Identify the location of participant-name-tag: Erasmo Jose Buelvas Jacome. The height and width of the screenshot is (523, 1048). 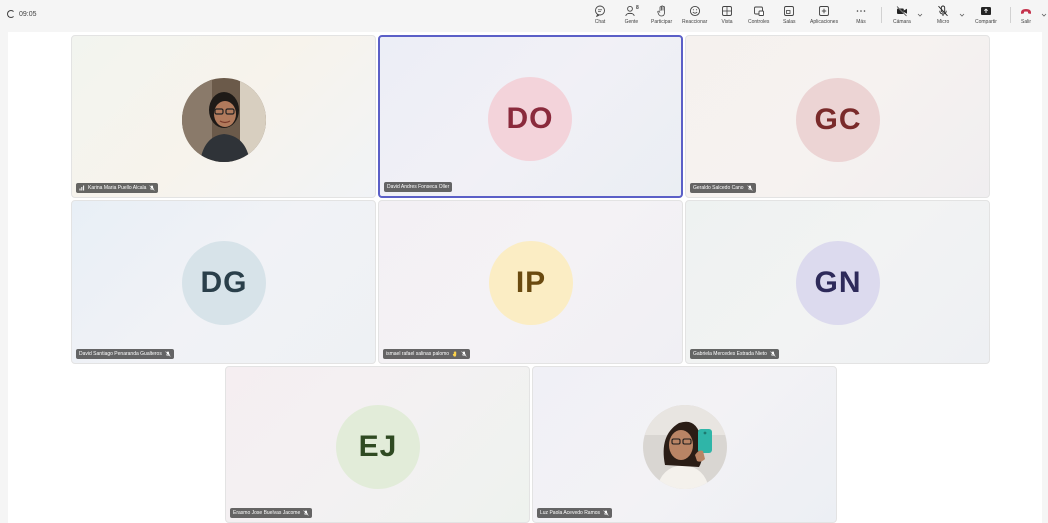
(271, 513).